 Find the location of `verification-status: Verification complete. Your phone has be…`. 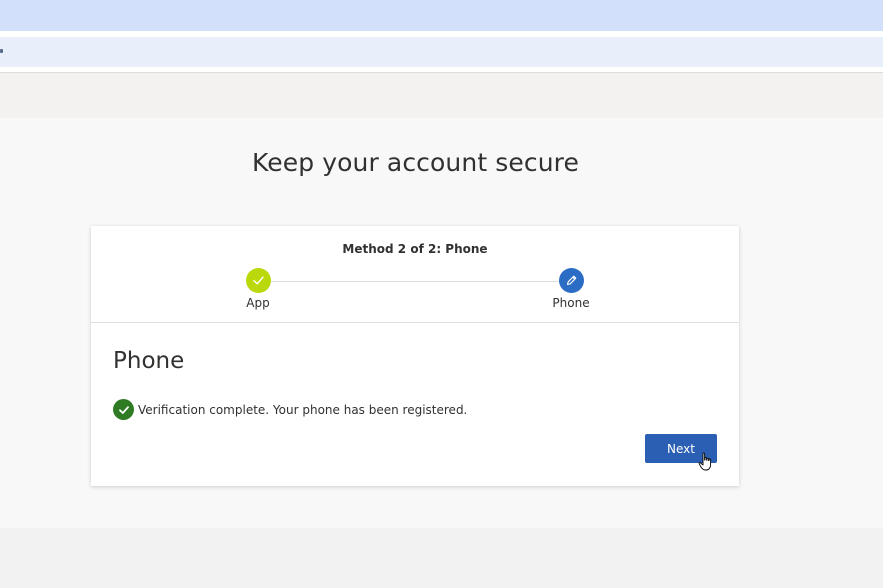

verification-status: Verification complete. Your phone has be… is located at coordinates (290, 409).